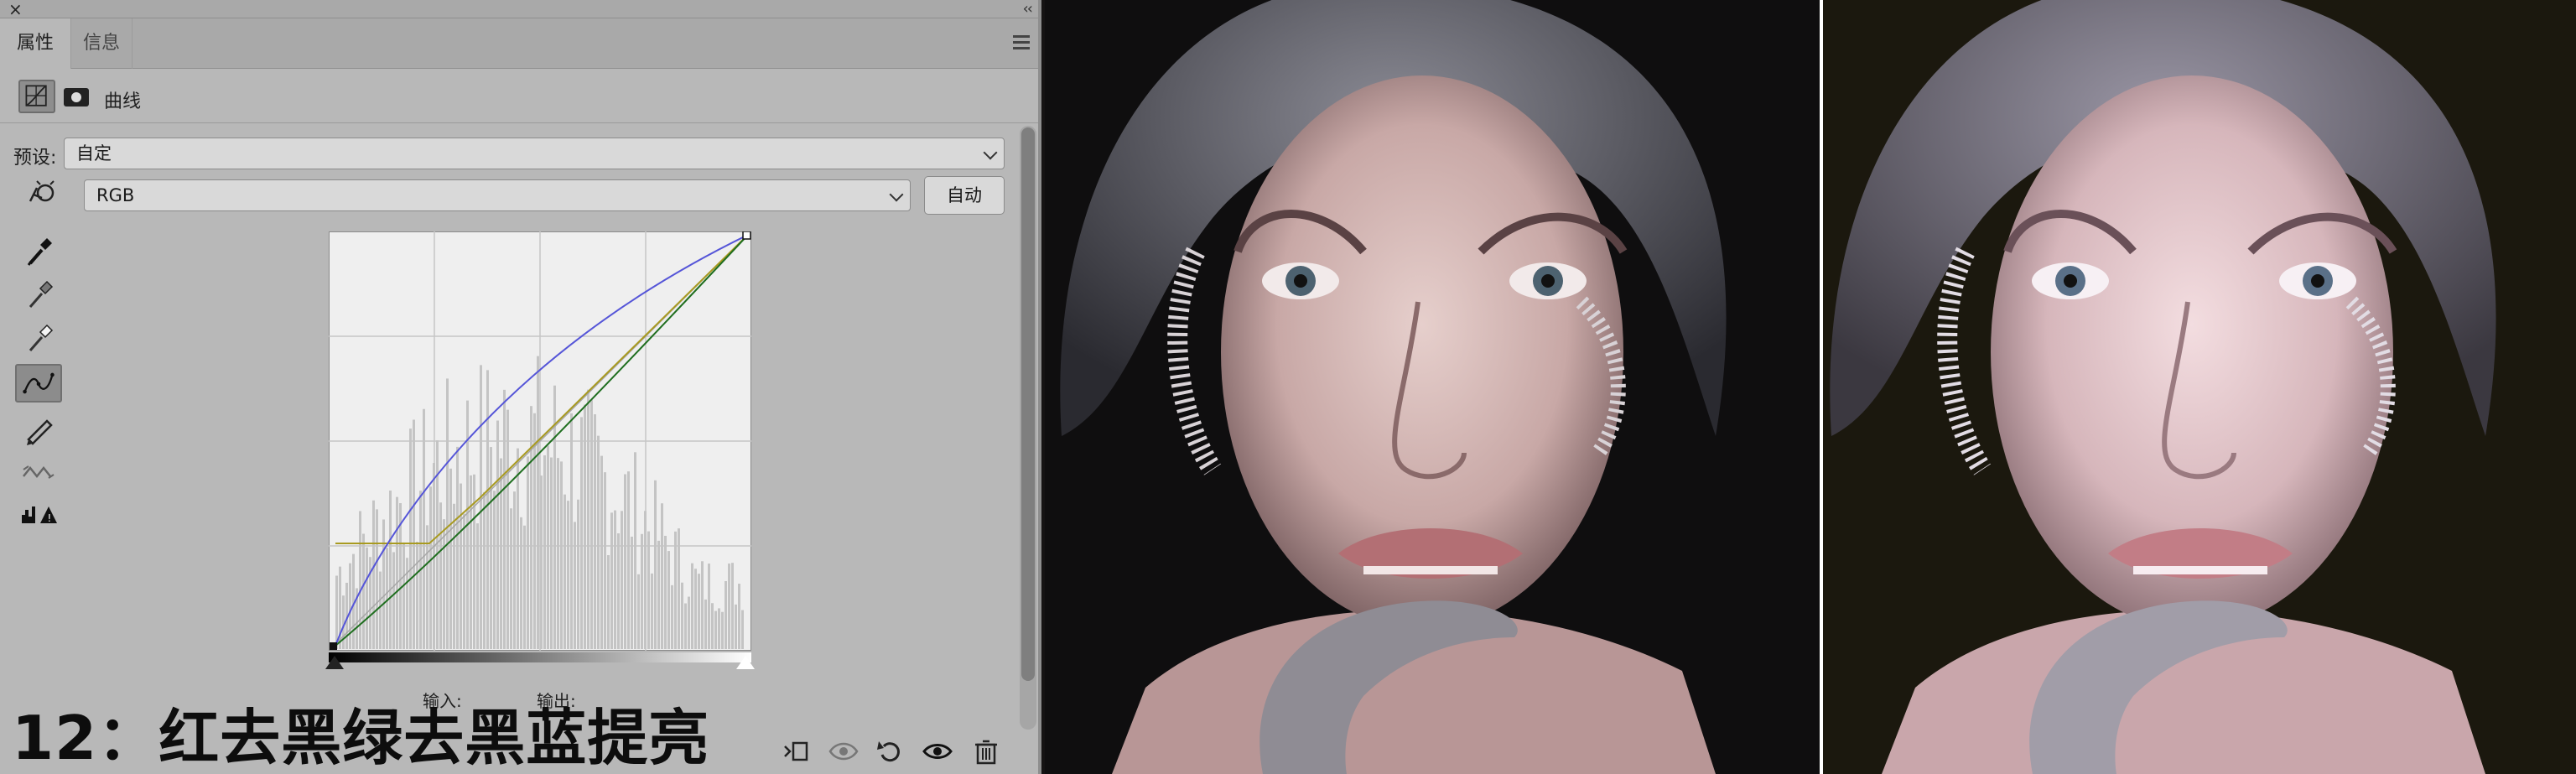 This screenshot has width=2576, height=774. Describe the element at coordinates (1022, 43) in the screenshot. I see `panel-menu-icon` at that location.